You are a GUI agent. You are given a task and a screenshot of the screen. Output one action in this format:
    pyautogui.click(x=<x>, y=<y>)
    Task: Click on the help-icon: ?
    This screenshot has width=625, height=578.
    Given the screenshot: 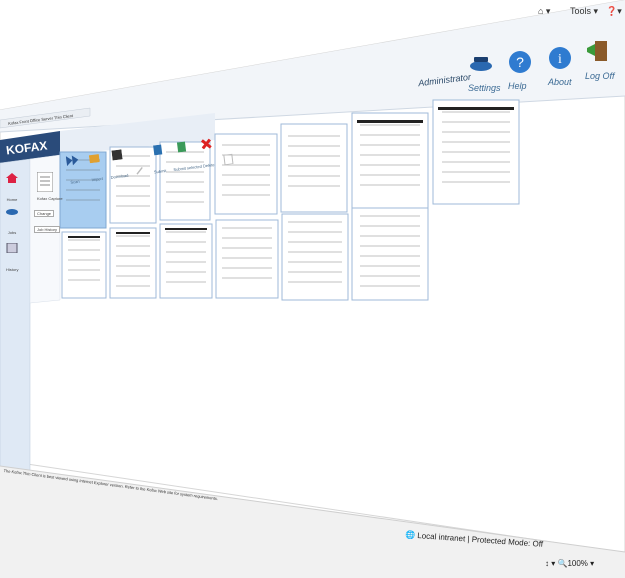 What is the action you would take?
    pyautogui.click(x=520, y=62)
    